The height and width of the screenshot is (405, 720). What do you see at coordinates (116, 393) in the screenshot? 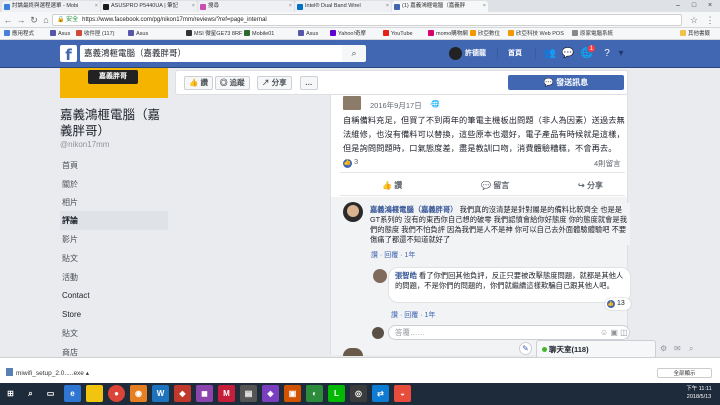
I see `chrome-icon: ●` at bounding box center [116, 393].